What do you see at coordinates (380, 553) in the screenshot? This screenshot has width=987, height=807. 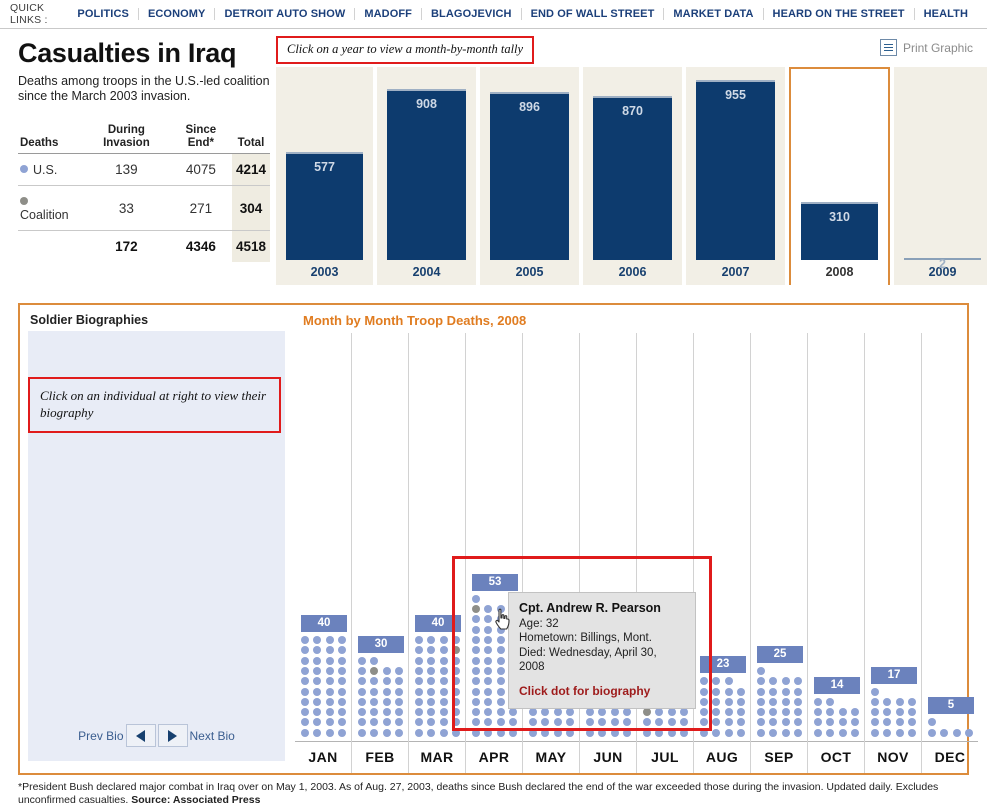 I see `month-column-feb: 30 FEB` at bounding box center [380, 553].